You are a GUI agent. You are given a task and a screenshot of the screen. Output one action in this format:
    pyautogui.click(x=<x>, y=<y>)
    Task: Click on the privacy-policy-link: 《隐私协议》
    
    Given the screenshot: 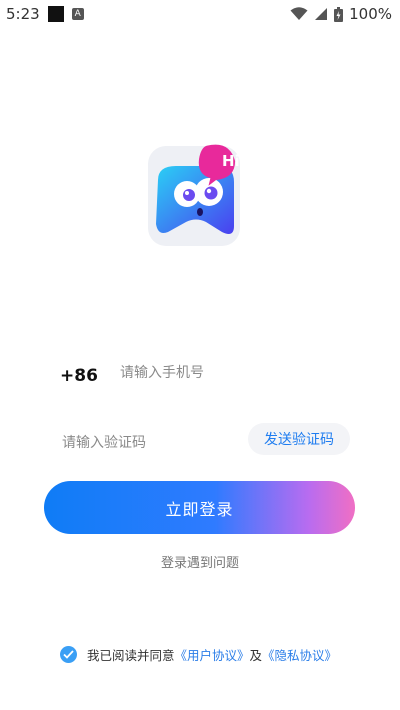 What is the action you would take?
    pyautogui.click(x=299, y=654)
    